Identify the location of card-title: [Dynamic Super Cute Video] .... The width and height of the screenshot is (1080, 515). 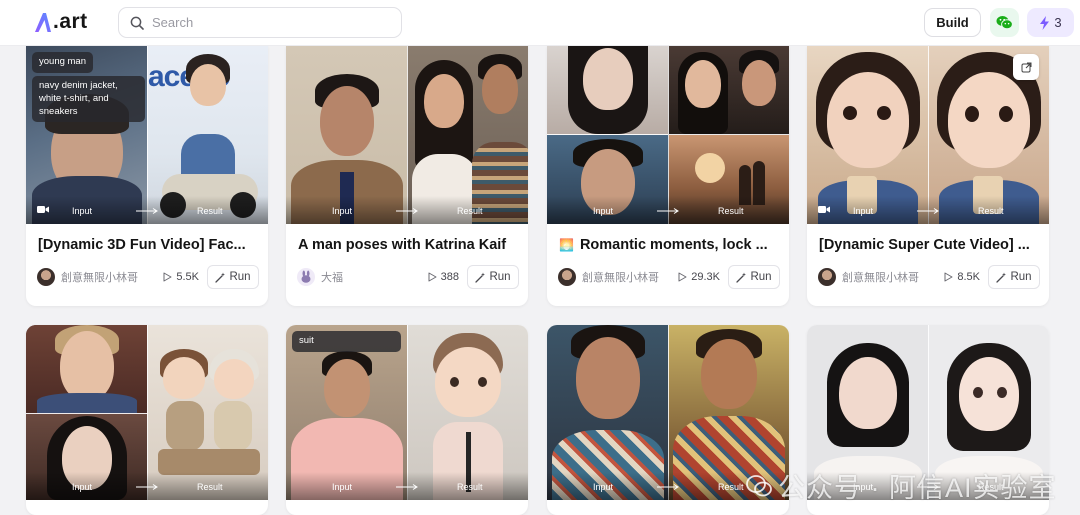
(931, 245).